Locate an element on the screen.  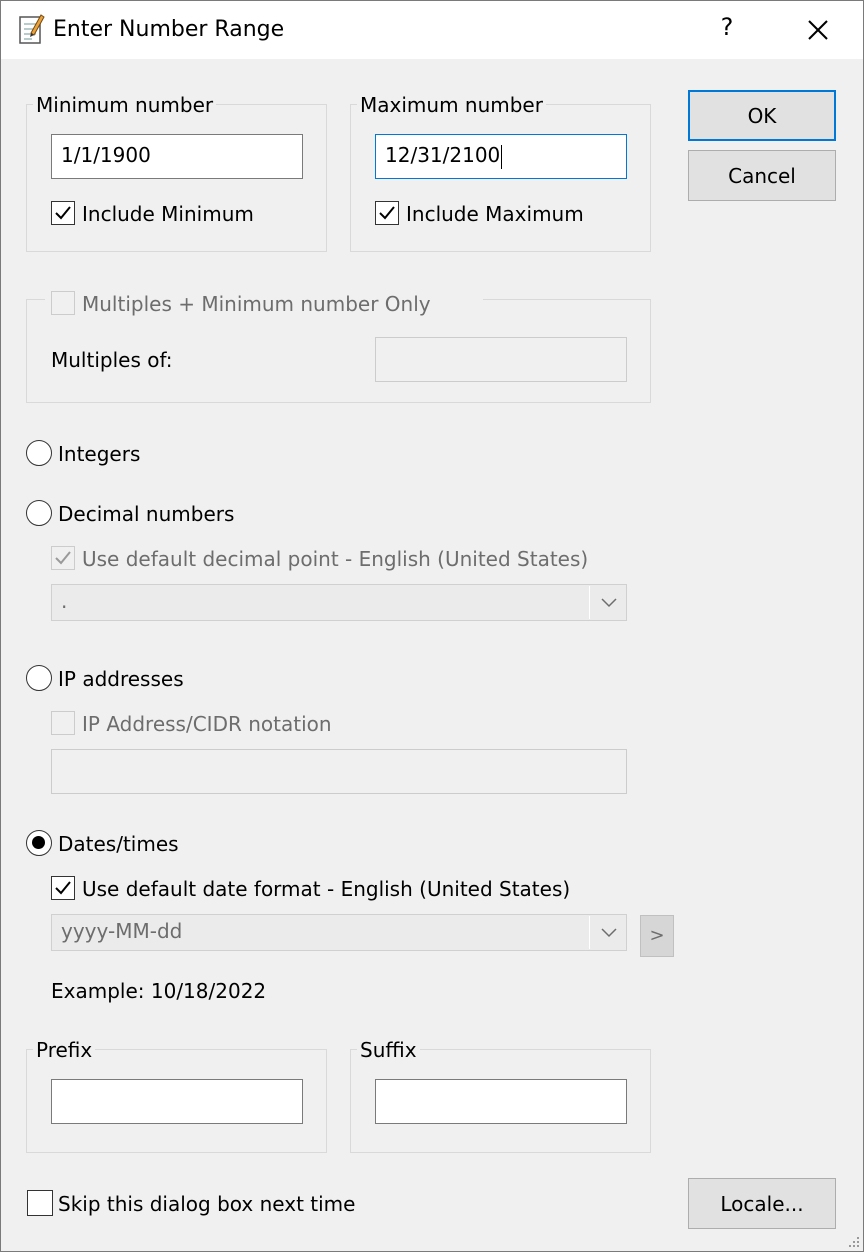
maximum-number-legend: Maximum number is located at coordinates (451, 105).